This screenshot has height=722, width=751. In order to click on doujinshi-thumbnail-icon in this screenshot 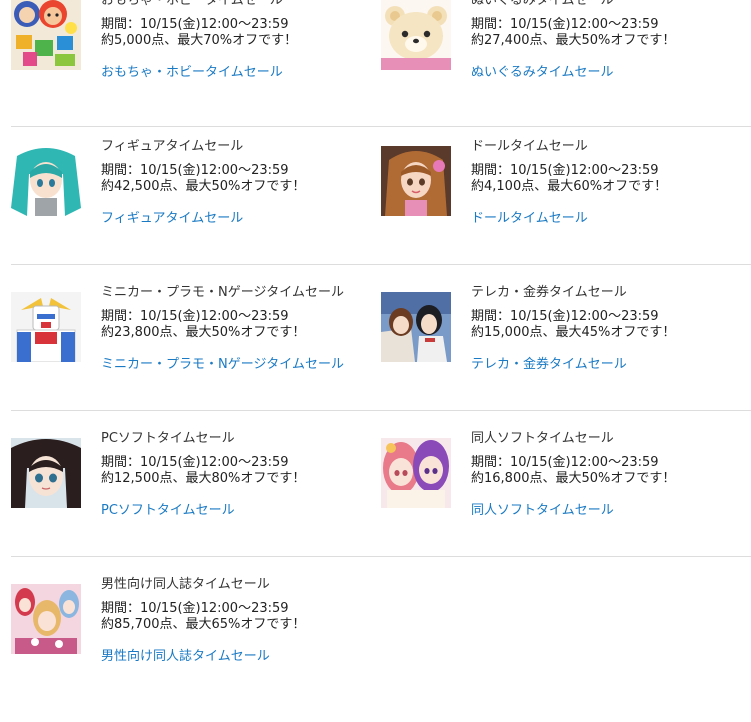, I will do `click(46, 619)`.